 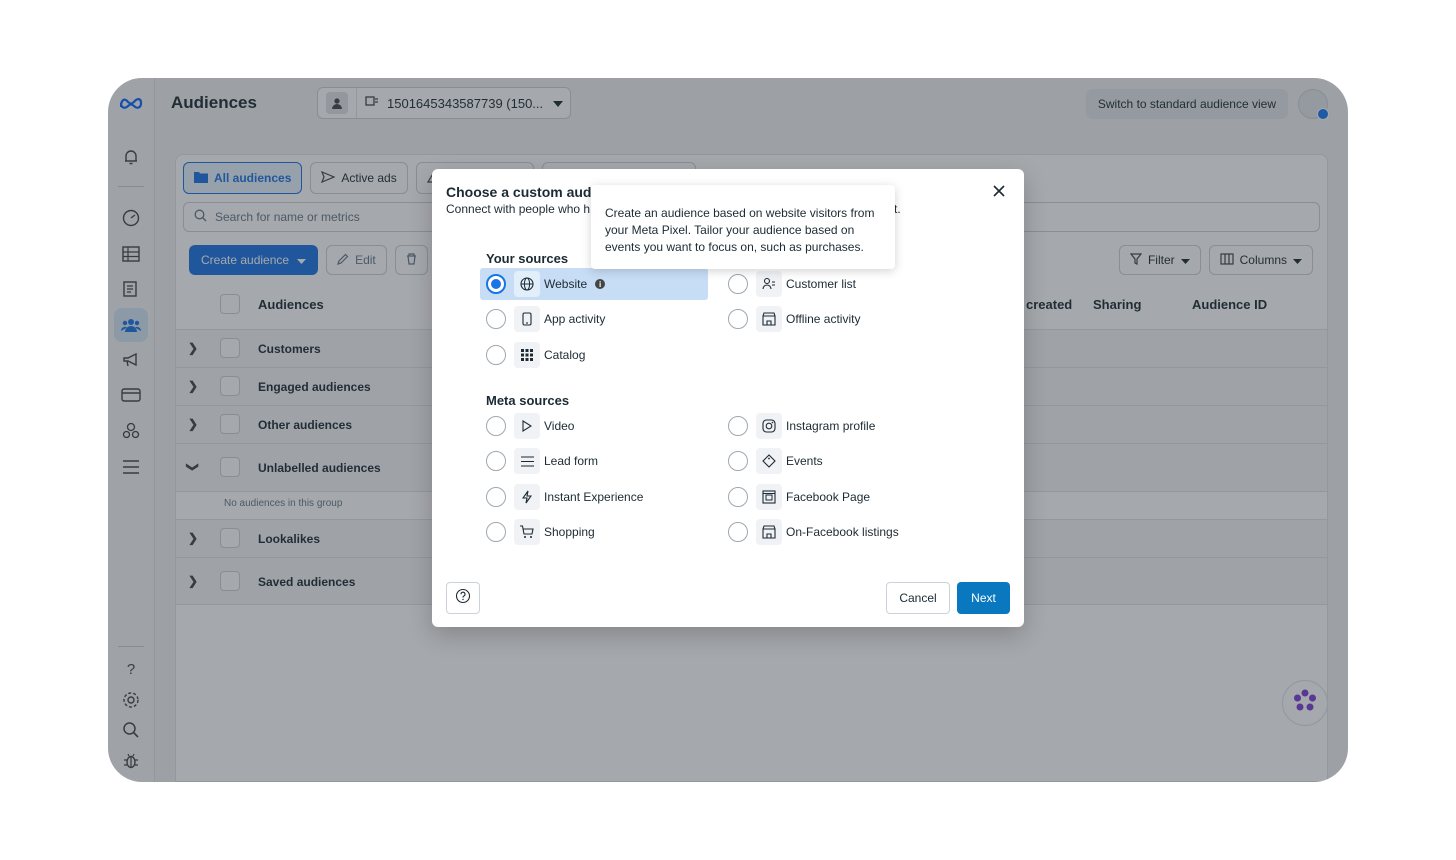 I want to click on help-button, so click(x=463, y=598).